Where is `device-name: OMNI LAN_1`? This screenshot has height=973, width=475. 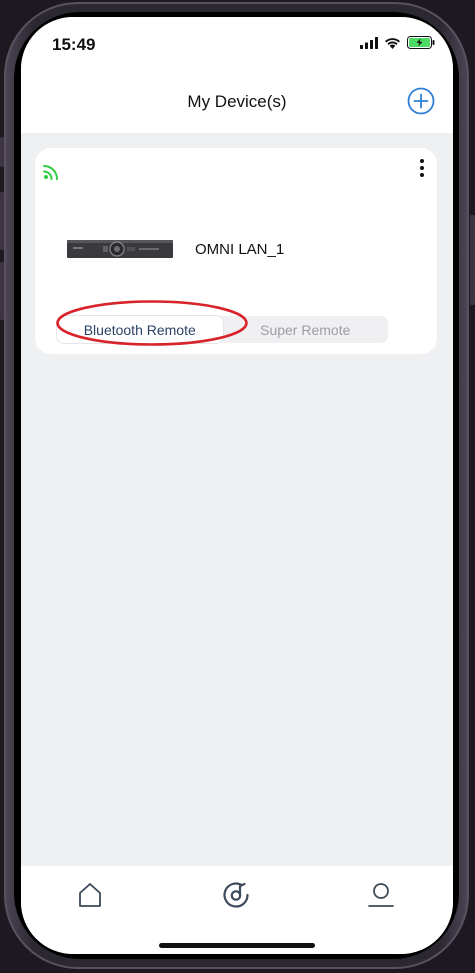
device-name: OMNI LAN_1 is located at coordinates (240, 249).